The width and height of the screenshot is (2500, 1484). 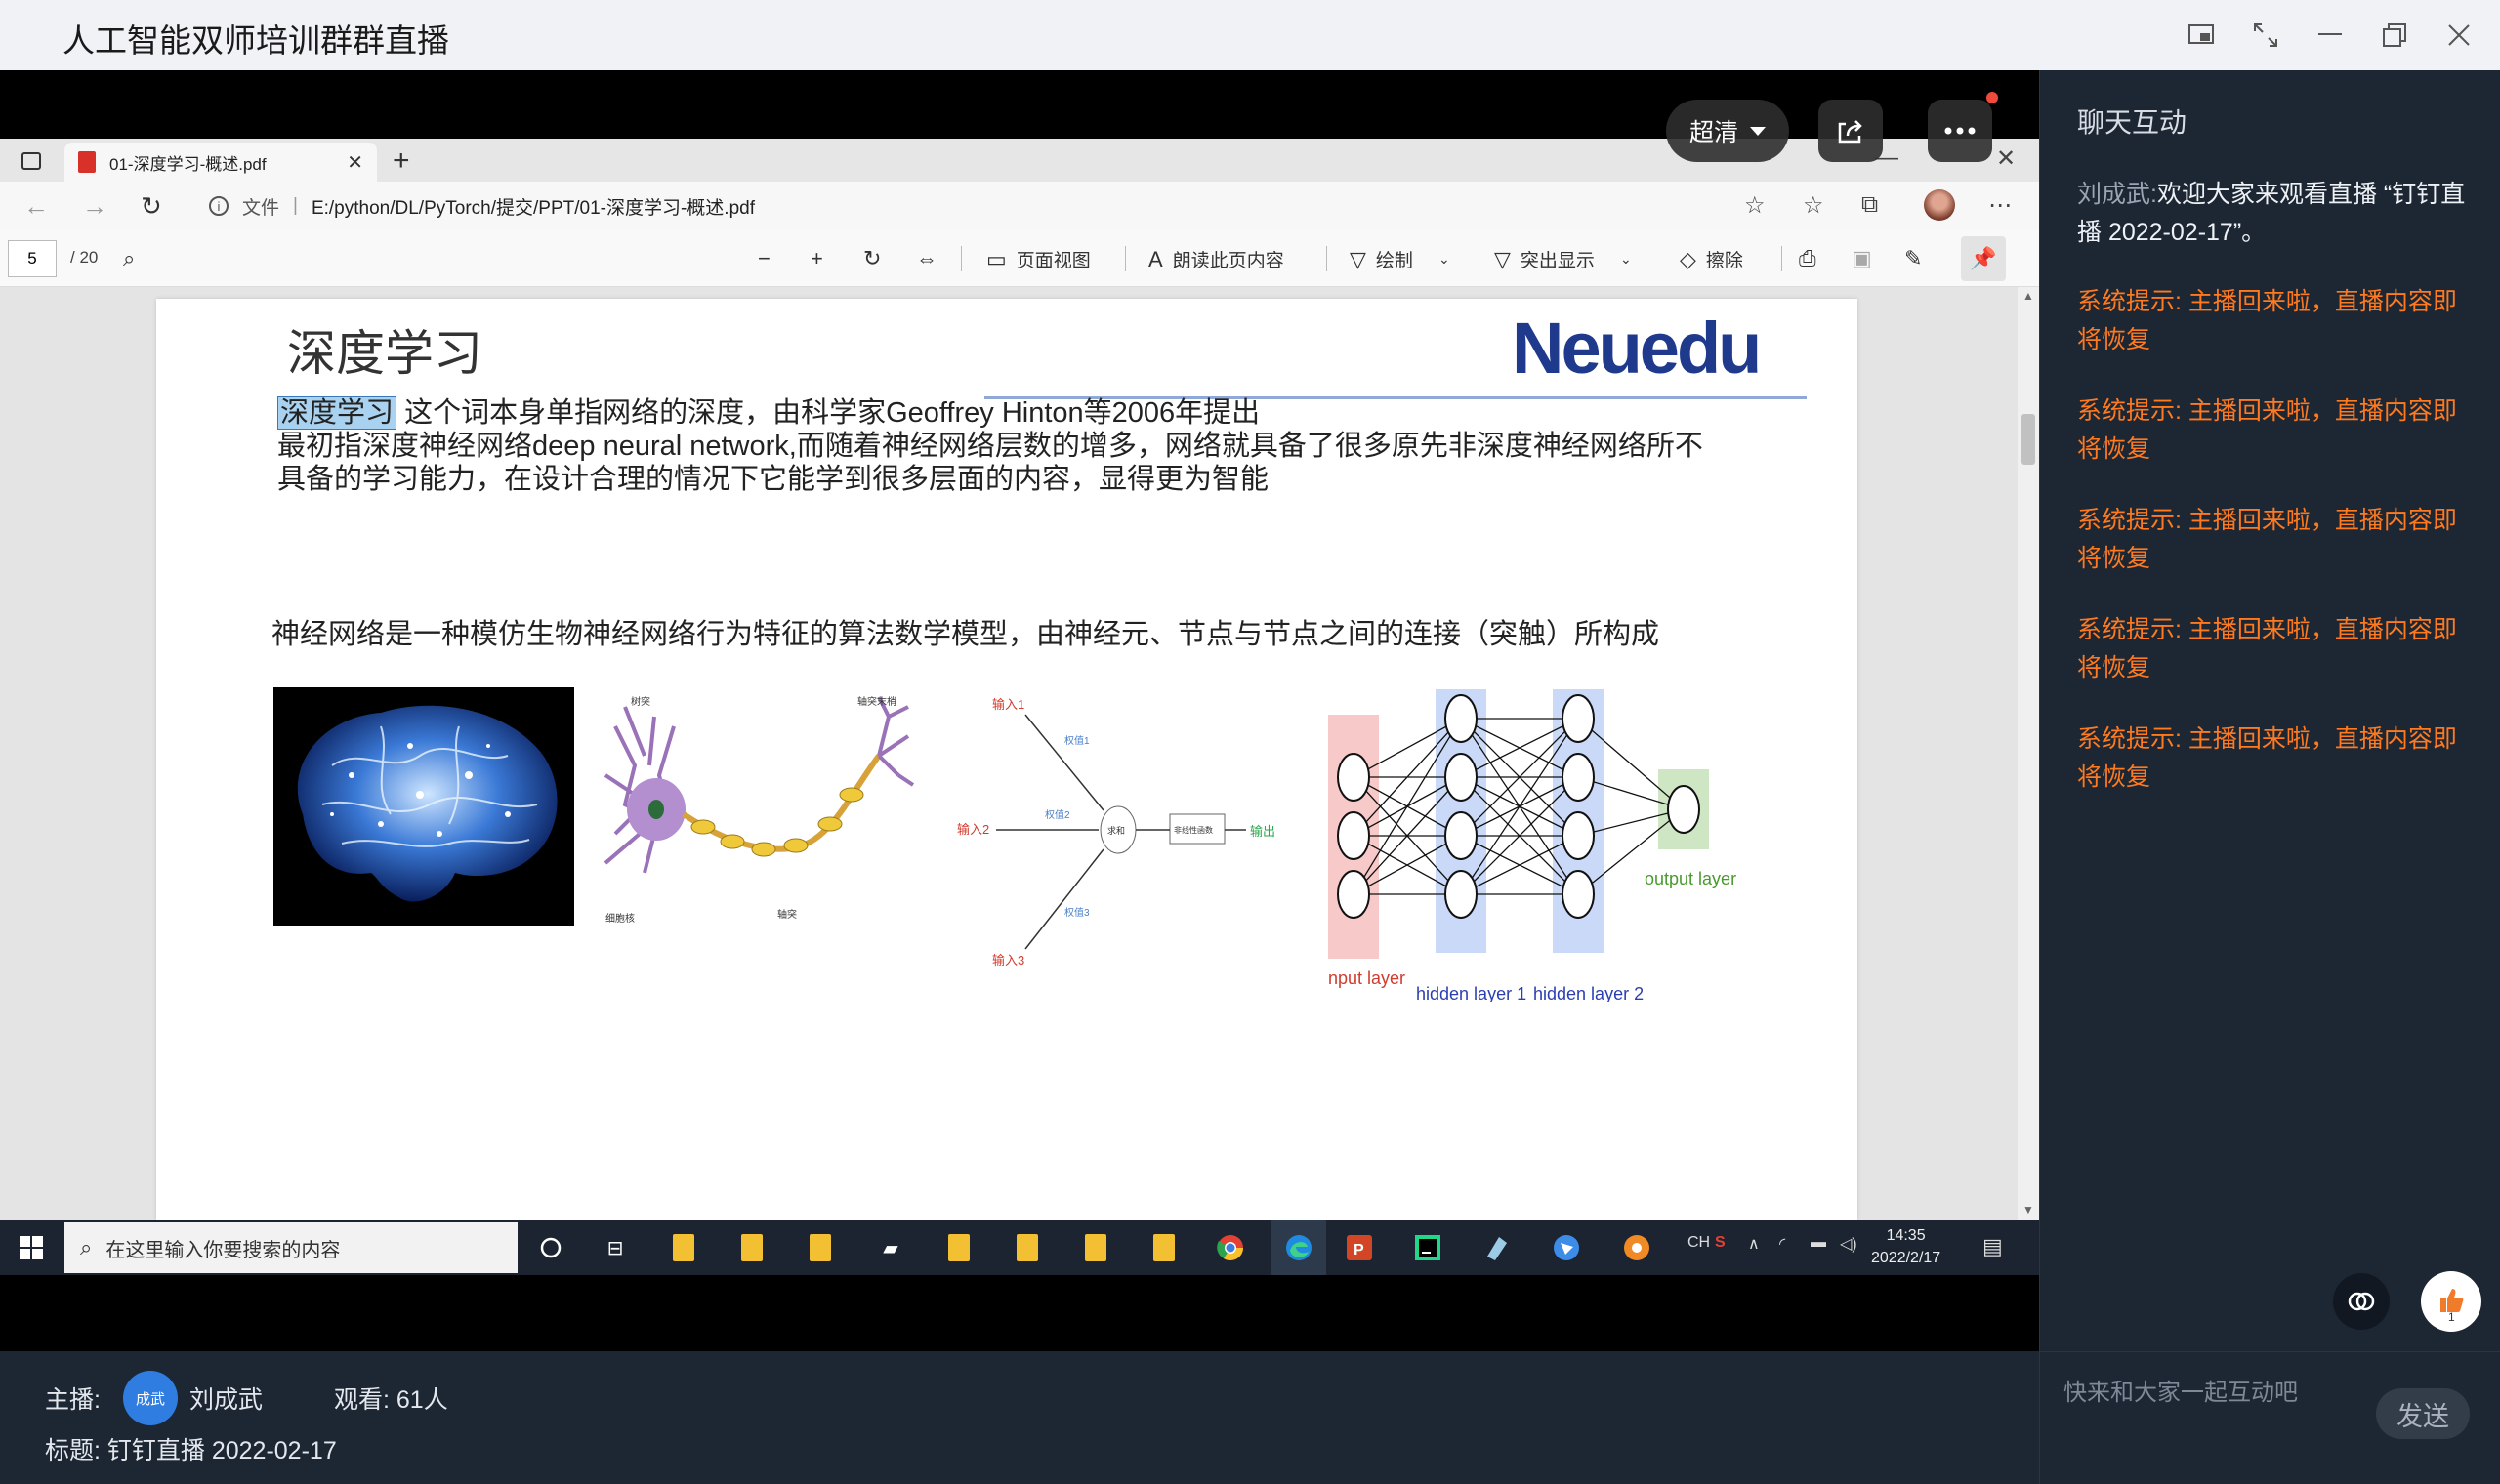 What do you see at coordinates (2265, 36) in the screenshot?
I see `fullscreen-icon` at bounding box center [2265, 36].